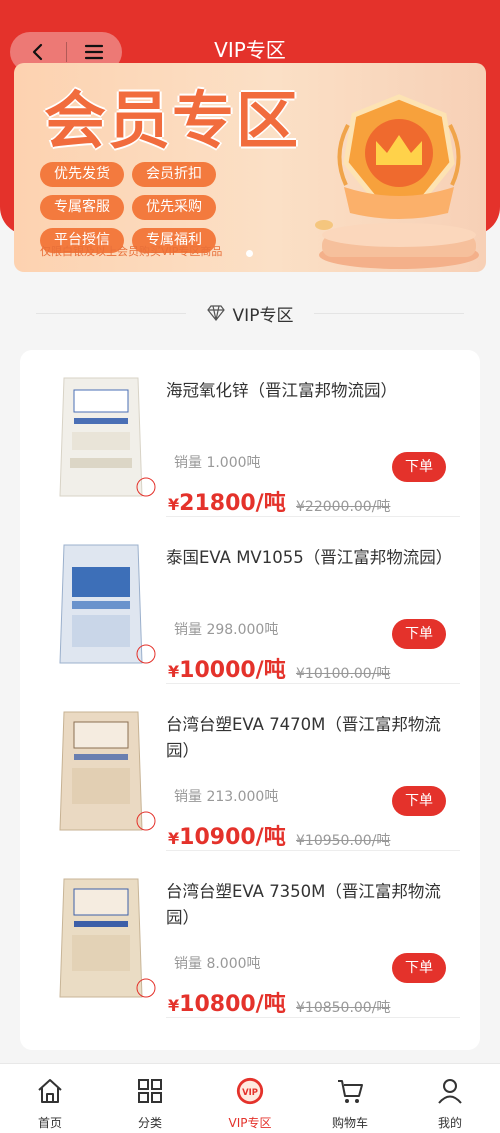 The width and height of the screenshot is (500, 1133). I want to click on benefit-tags: 优先发货 会员折扣 专属客服 优先采购 平台授信 专属福利, so click(170, 207).